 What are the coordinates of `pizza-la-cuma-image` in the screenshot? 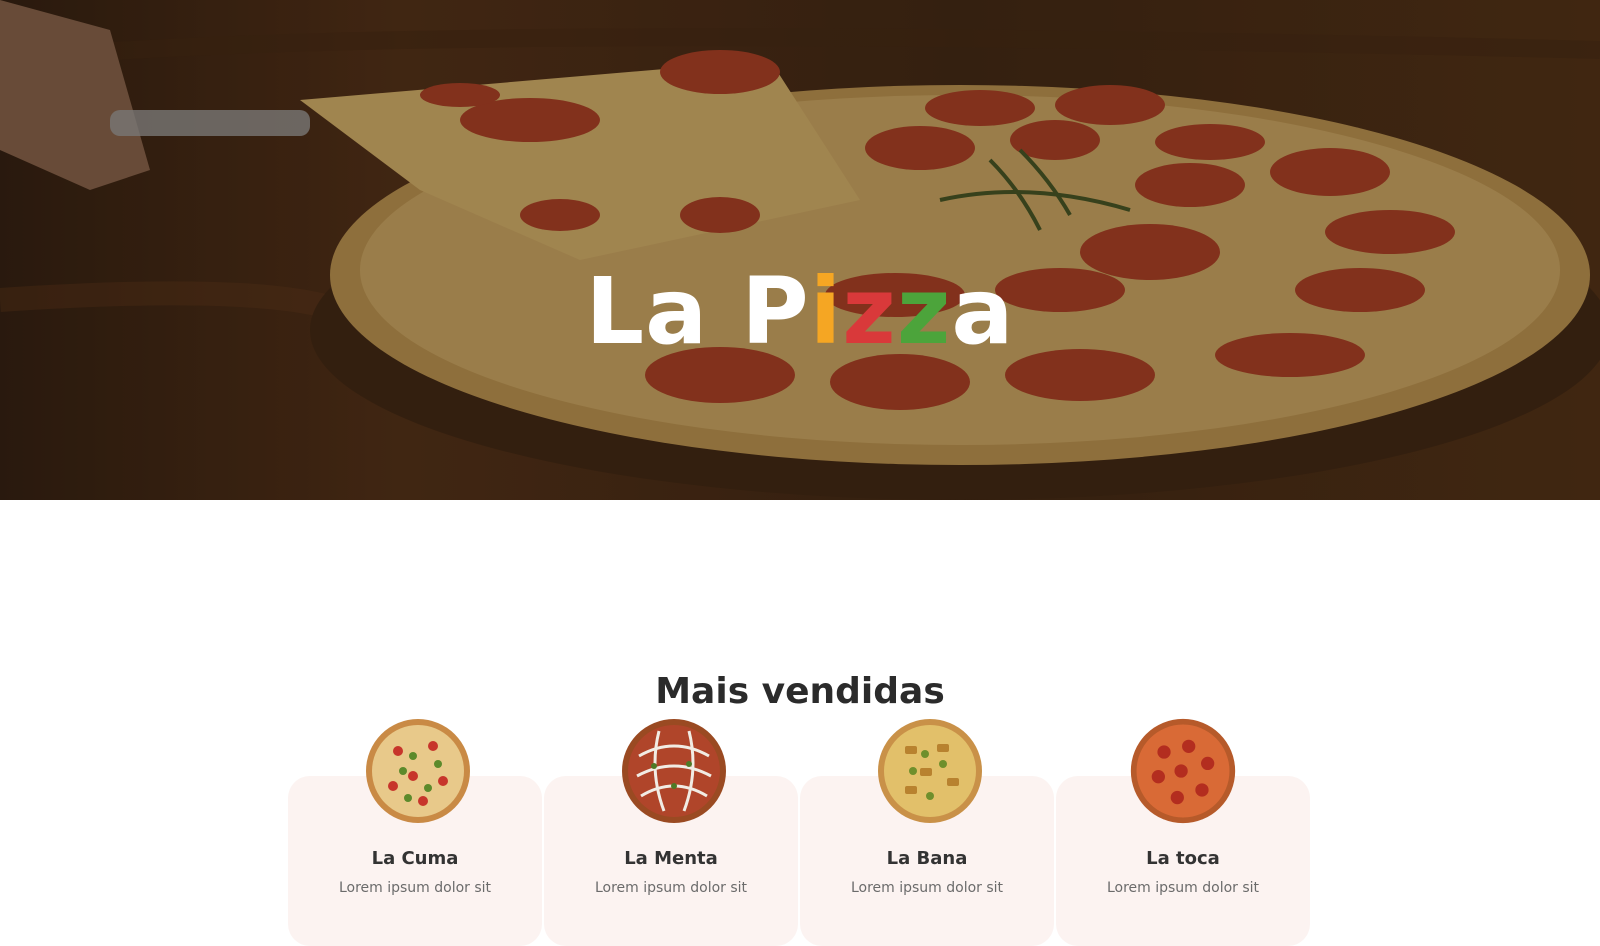 It's located at (418, 771).